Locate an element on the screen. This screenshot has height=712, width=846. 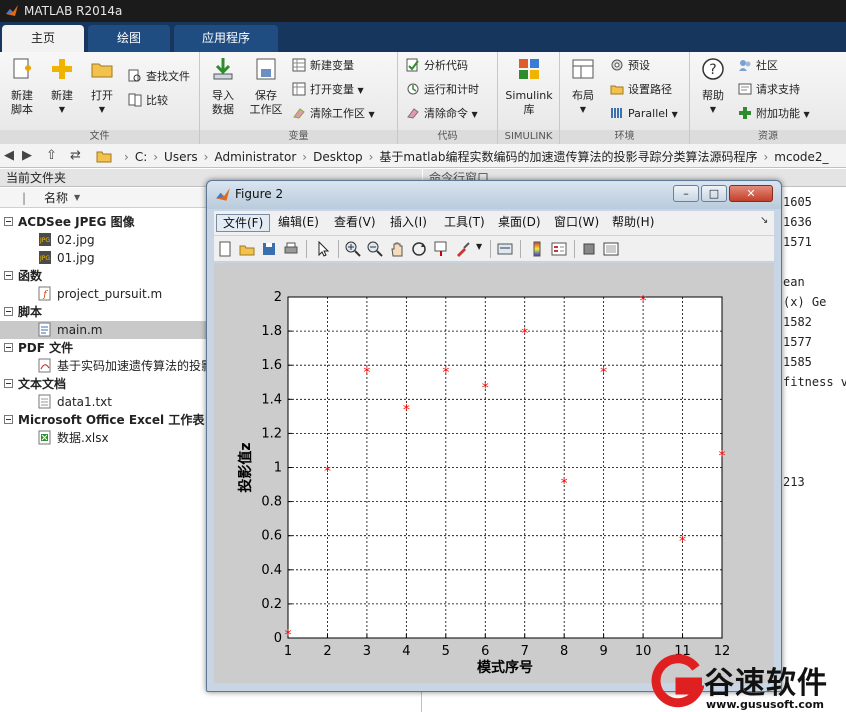
new-button: 新建 ▼ is located at coordinates (62, 86).